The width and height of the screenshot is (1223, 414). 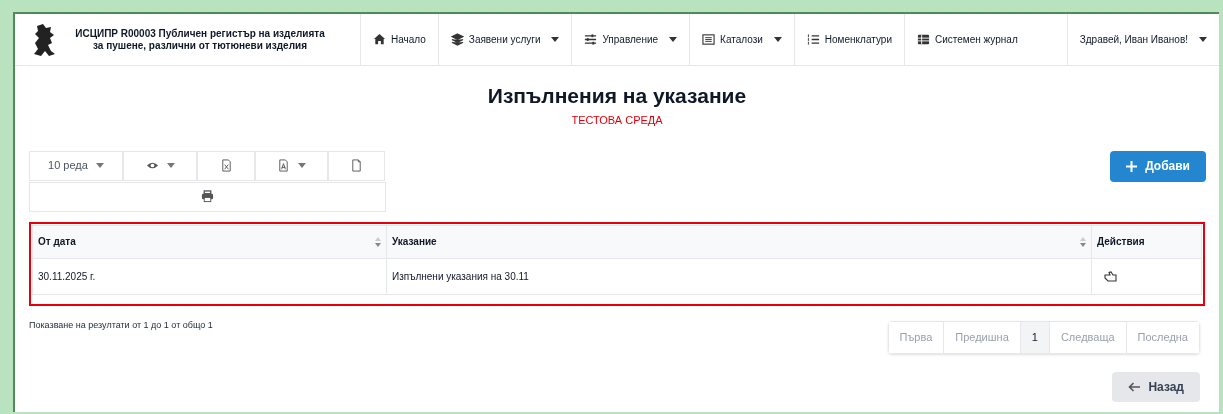 I want to click on add-button: Добави, so click(x=1158, y=166).